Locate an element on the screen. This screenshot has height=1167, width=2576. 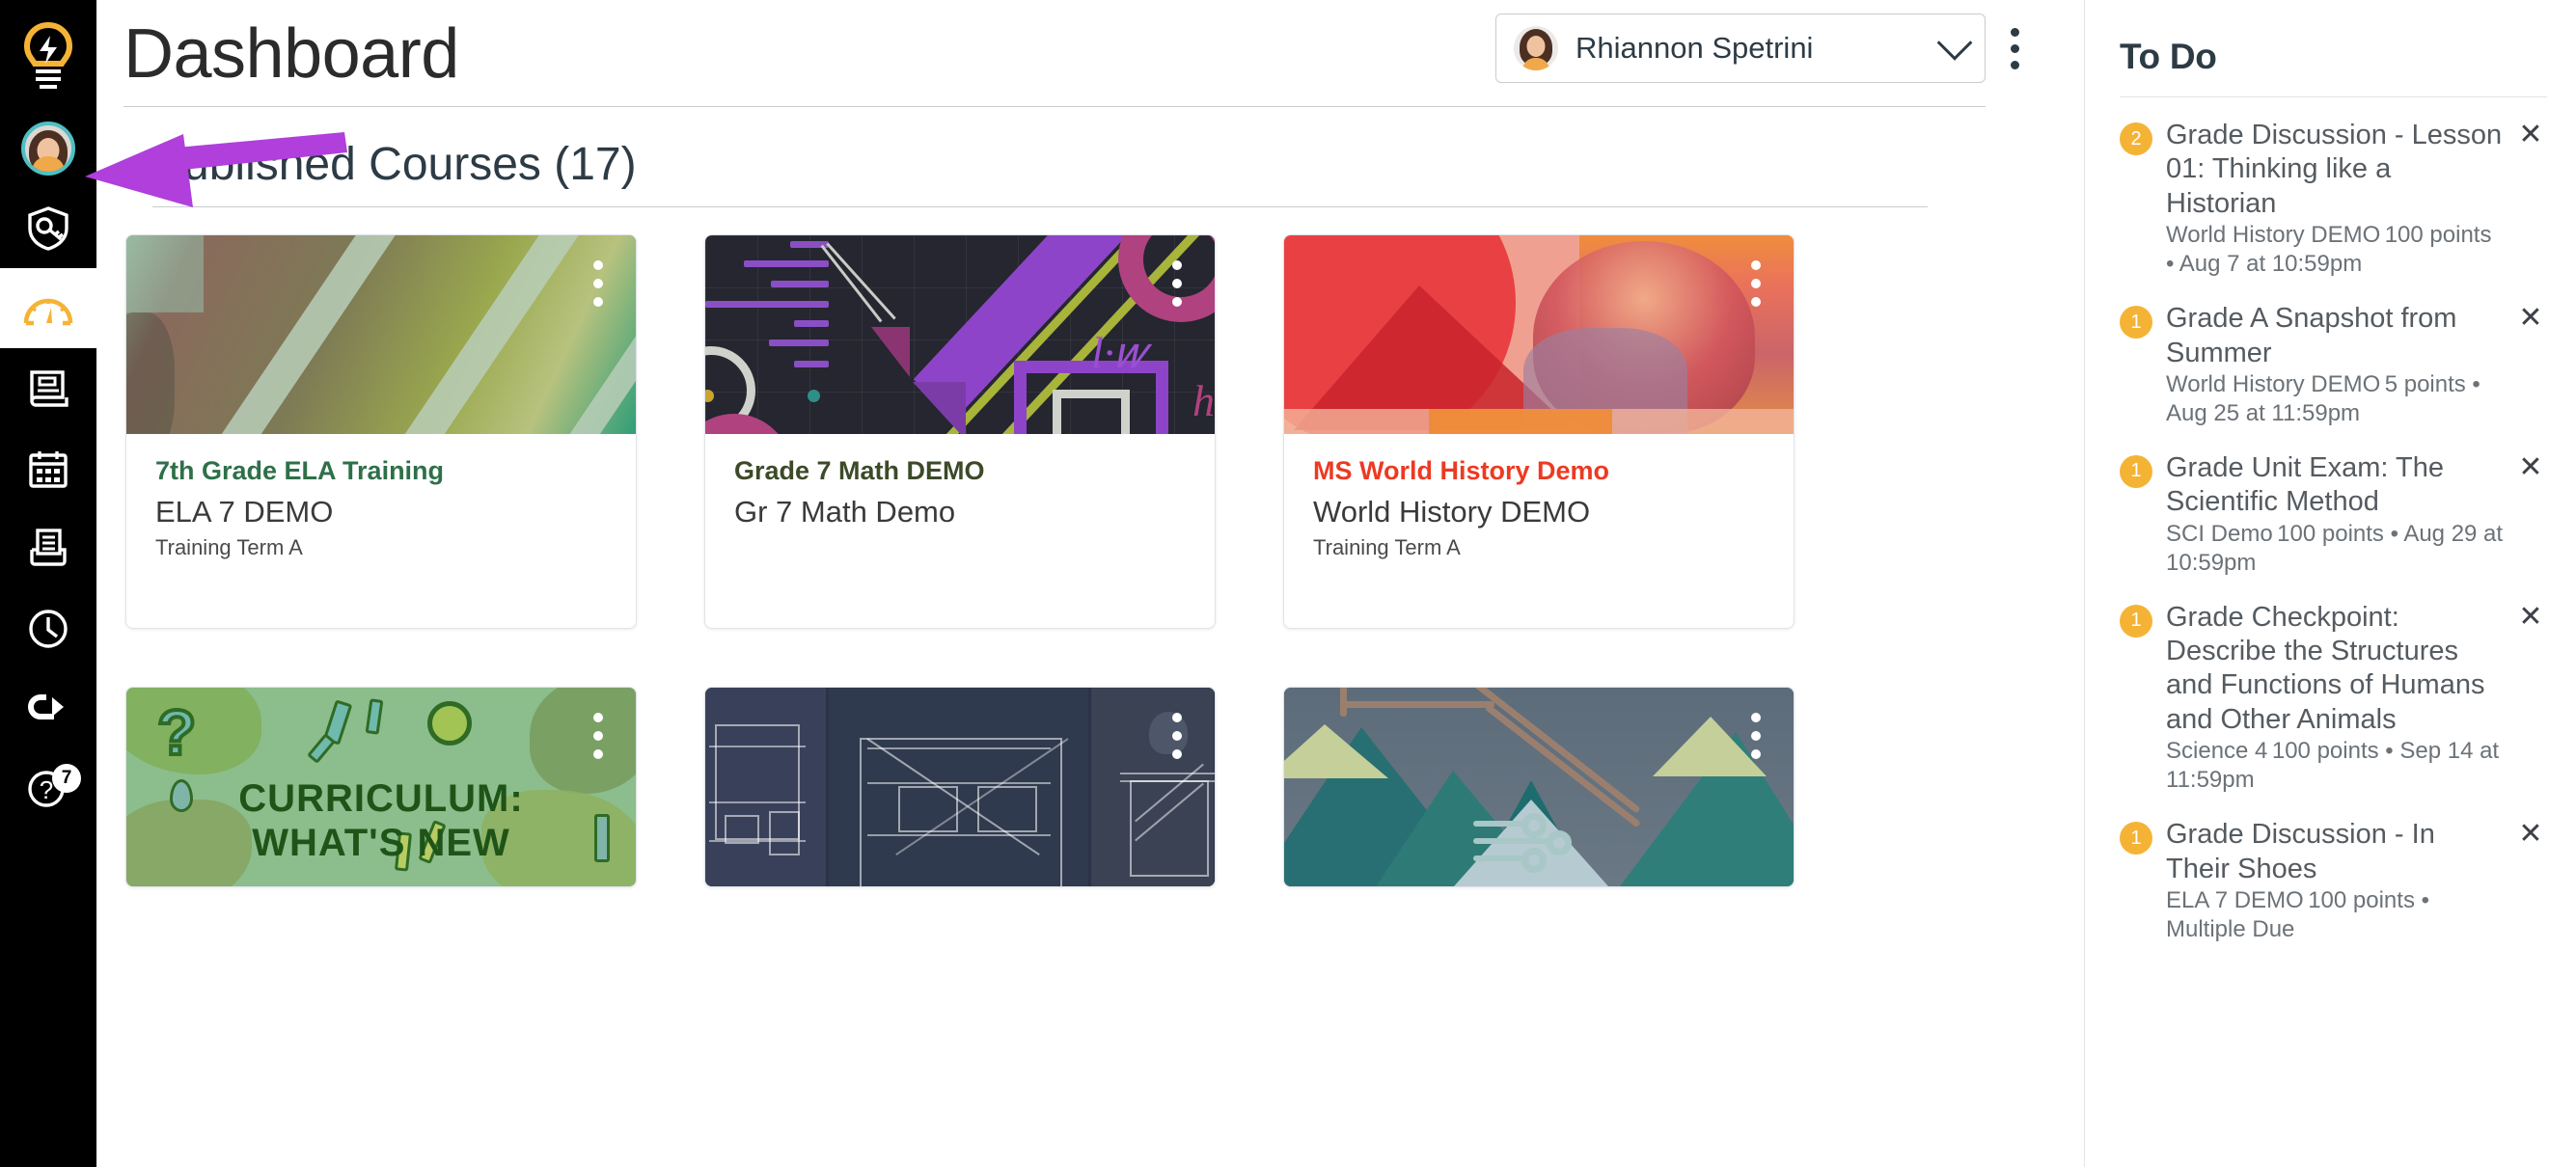
todo-item-course: SCI Demo is located at coordinates (2219, 533).